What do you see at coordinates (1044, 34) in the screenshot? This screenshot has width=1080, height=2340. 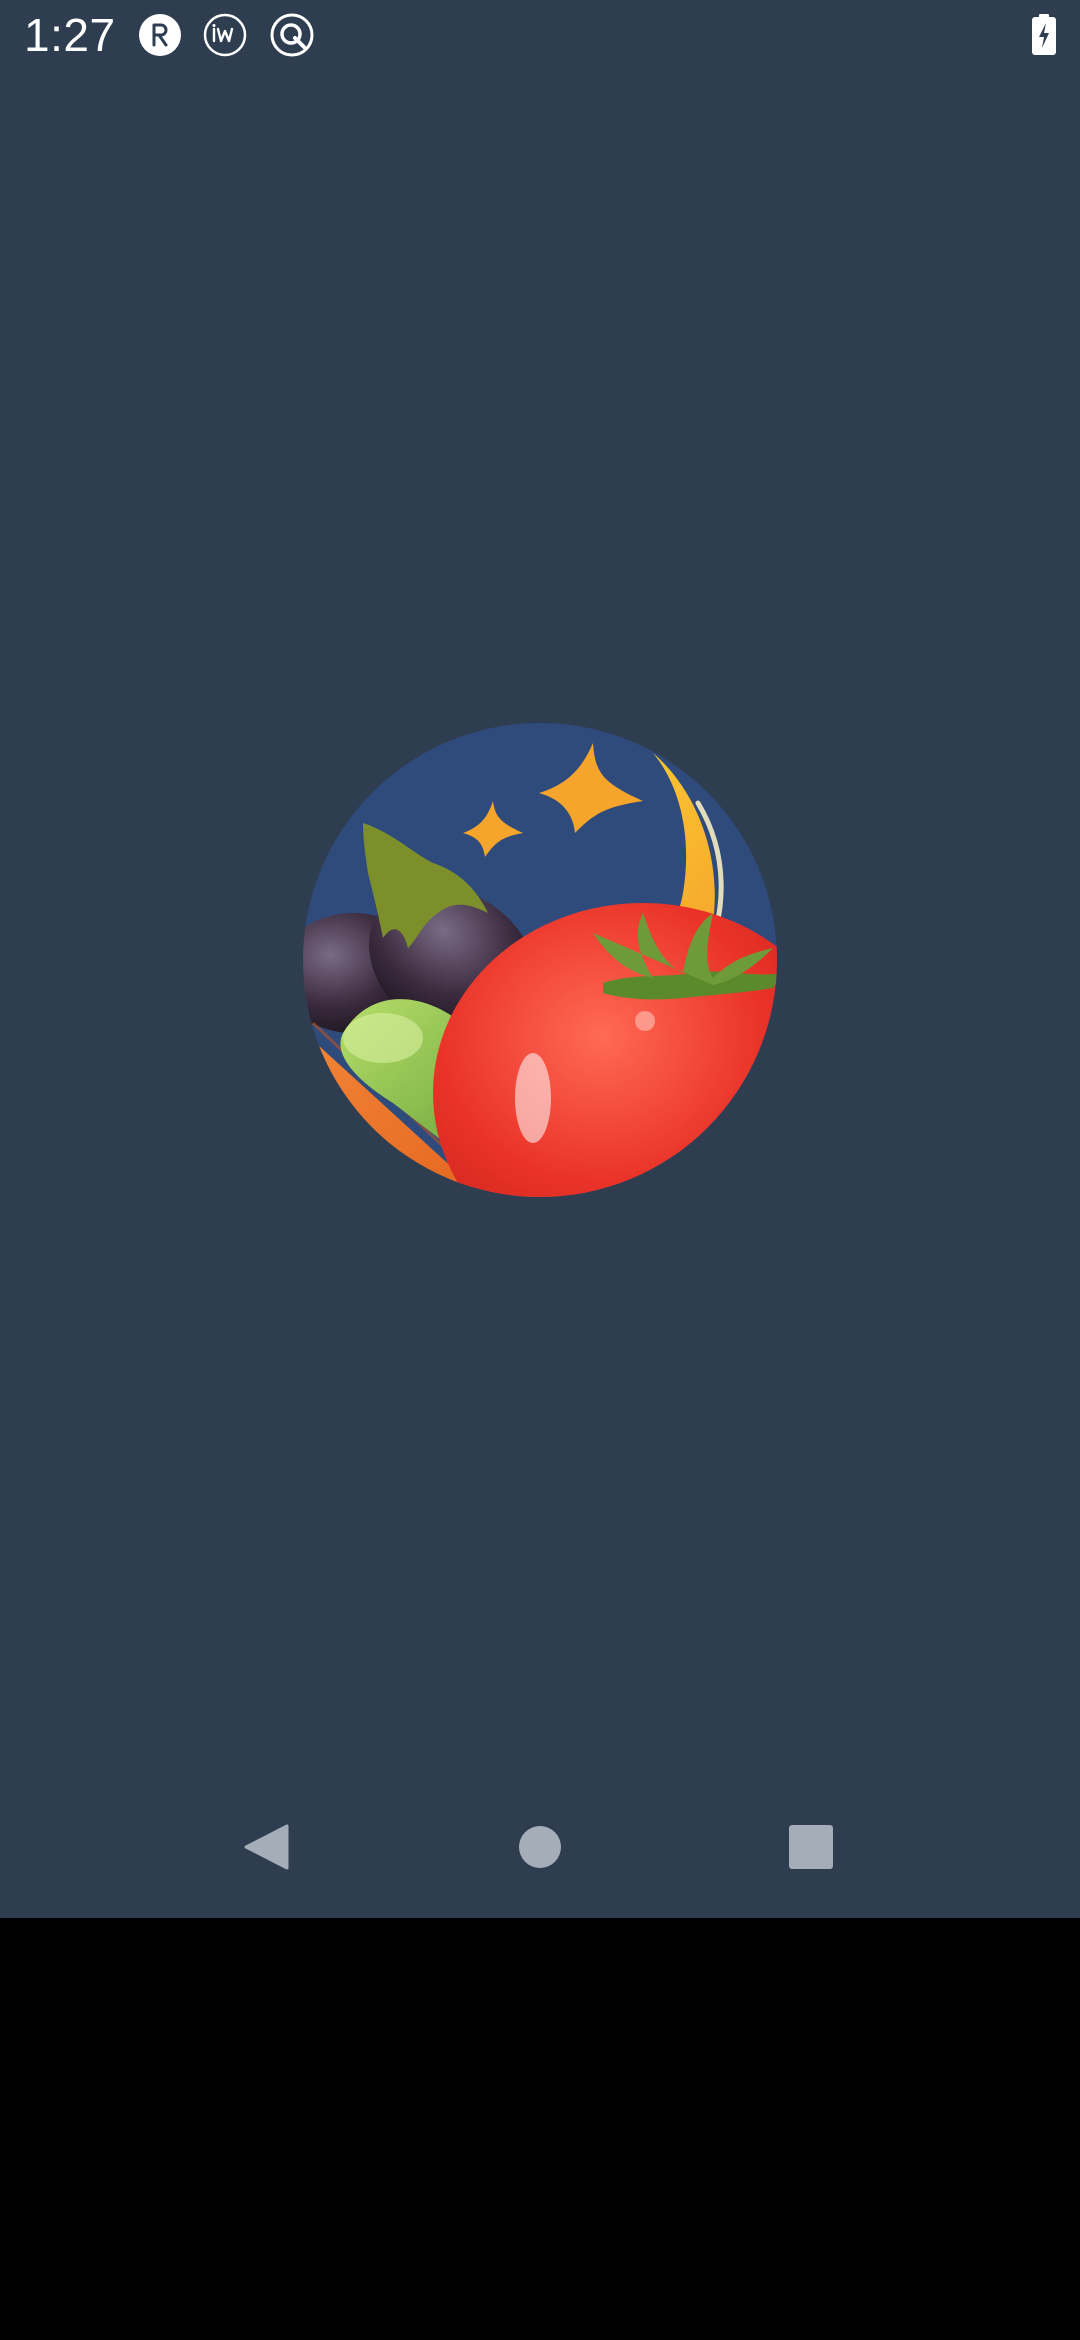 I see `battery-charging-icon` at bounding box center [1044, 34].